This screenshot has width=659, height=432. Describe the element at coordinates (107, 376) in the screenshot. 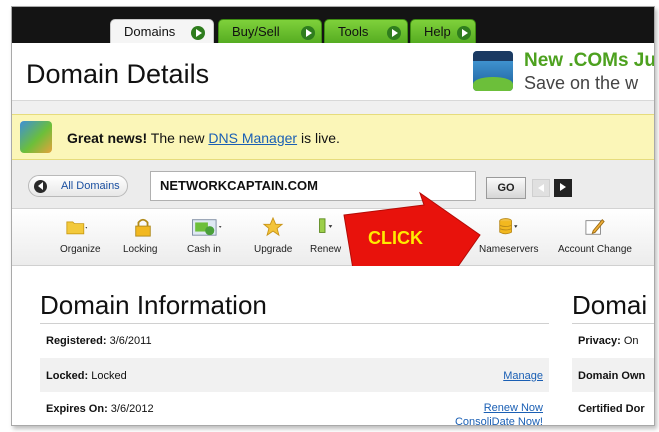

I see `field-value: Locked` at that location.